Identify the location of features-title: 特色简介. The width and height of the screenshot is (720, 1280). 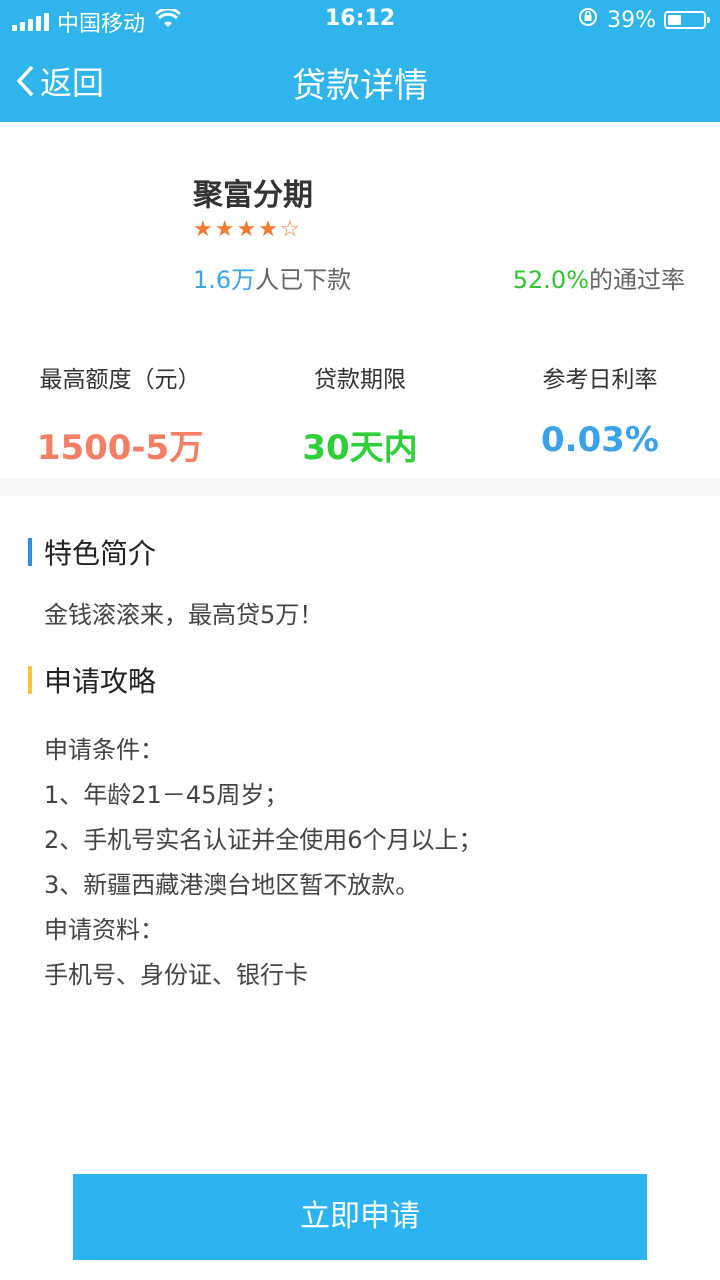
(100, 553).